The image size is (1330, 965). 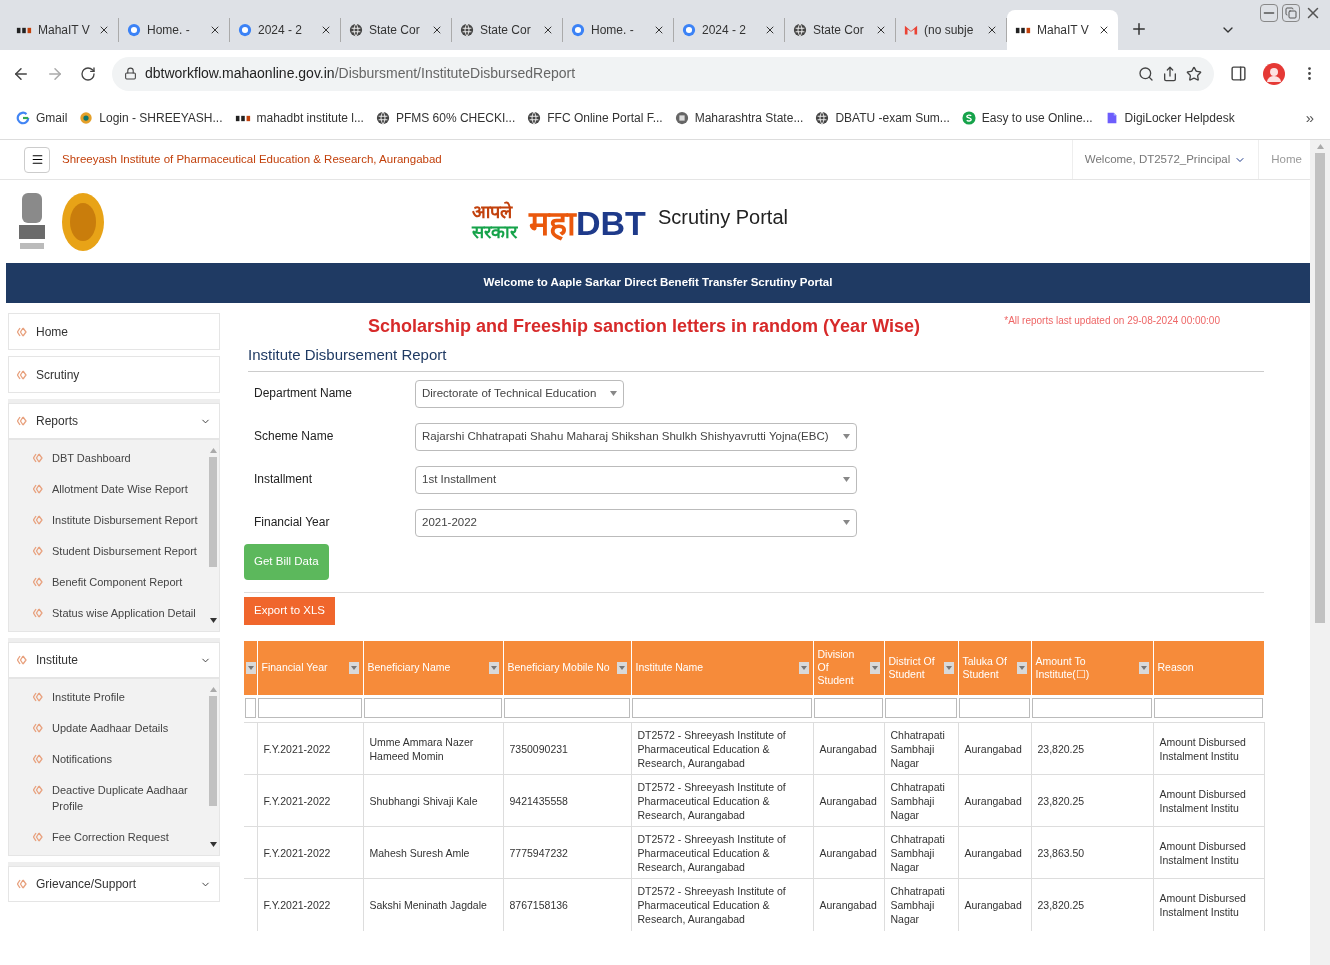 What do you see at coordinates (467, 30) in the screenshot?
I see `globe-icon` at bounding box center [467, 30].